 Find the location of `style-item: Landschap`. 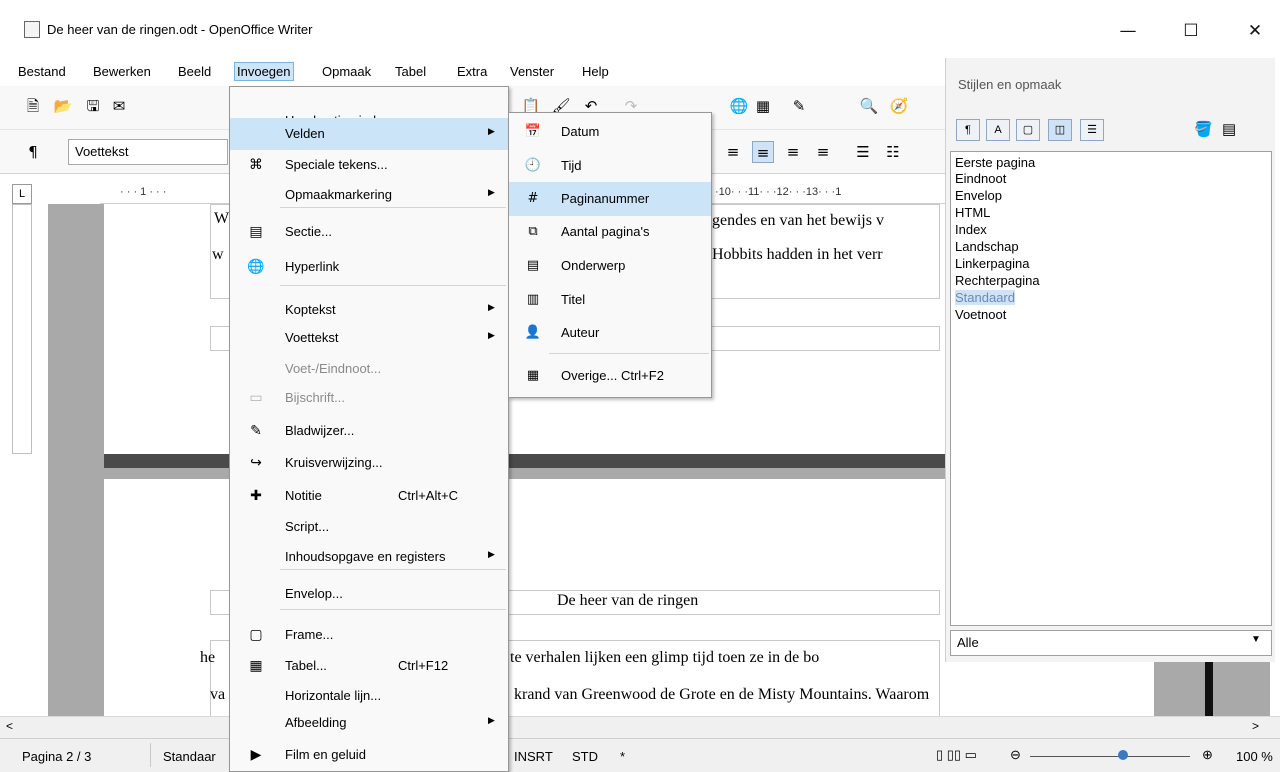

style-item: Landschap is located at coordinates (987, 246).